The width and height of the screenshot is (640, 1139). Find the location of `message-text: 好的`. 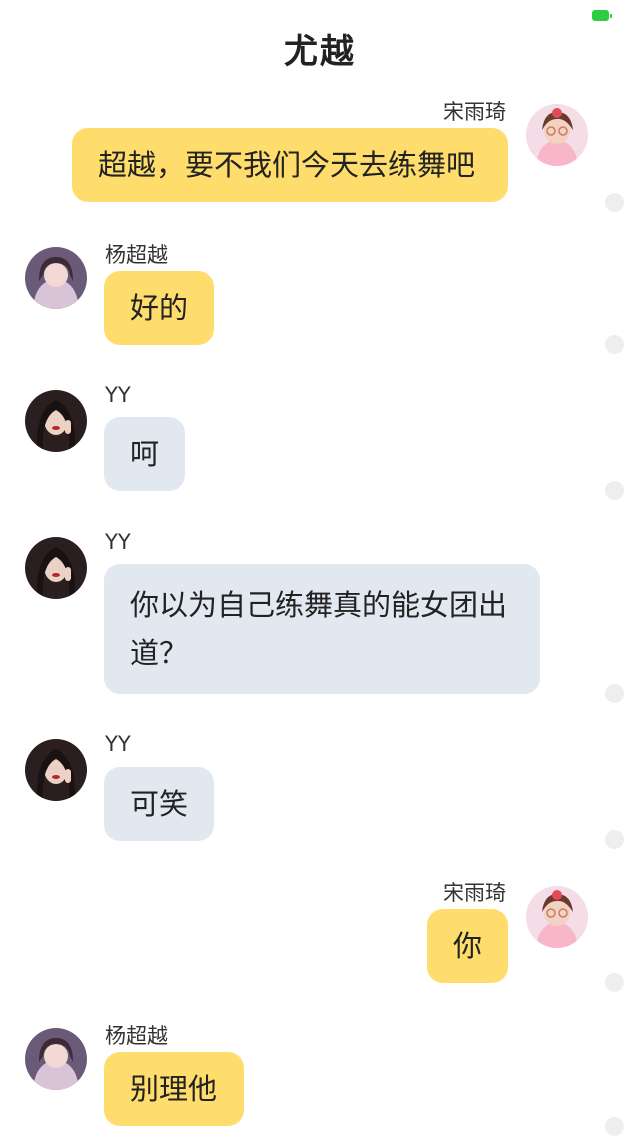

message-text: 好的 is located at coordinates (159, 307).